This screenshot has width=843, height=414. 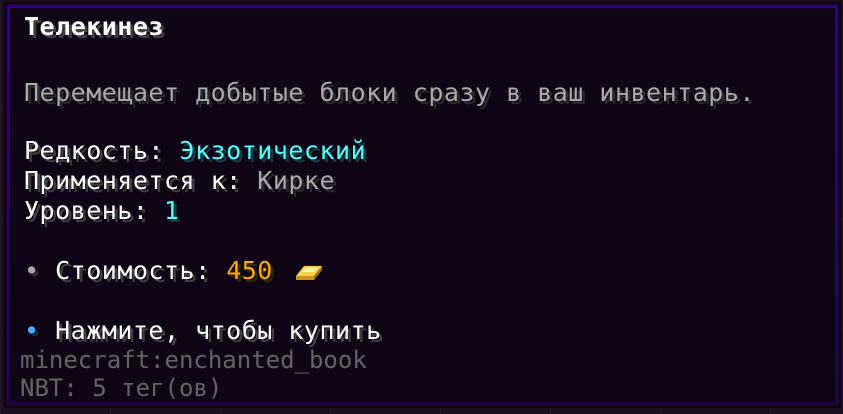 What do you see at coordinates (94, 210) in the screenshot?
I see `level-label: Уровень:` at bounding box center [94, 210].